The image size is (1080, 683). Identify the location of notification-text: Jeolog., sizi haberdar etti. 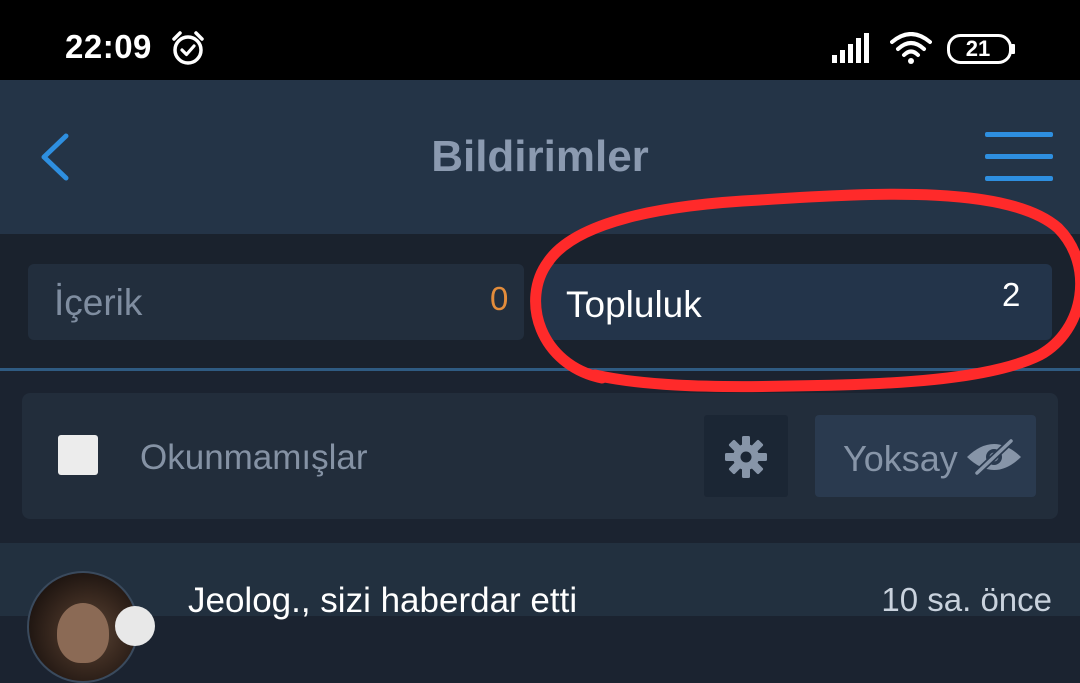
(382, 601).